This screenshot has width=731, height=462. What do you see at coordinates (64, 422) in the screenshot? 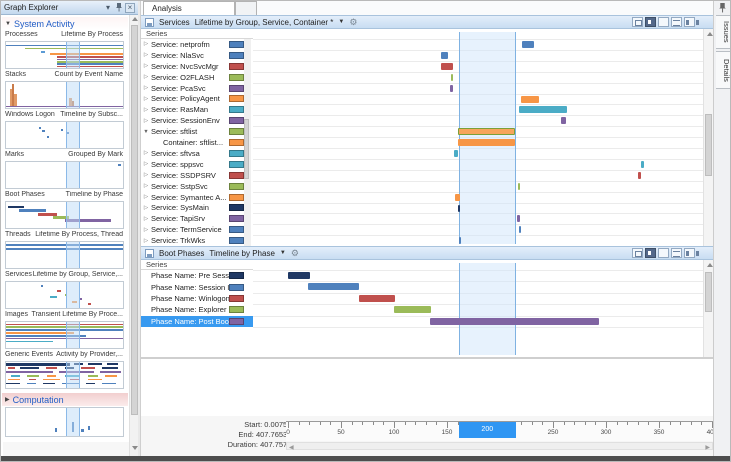
I see `computation-thumbnail` at bounding box center [64, 422].